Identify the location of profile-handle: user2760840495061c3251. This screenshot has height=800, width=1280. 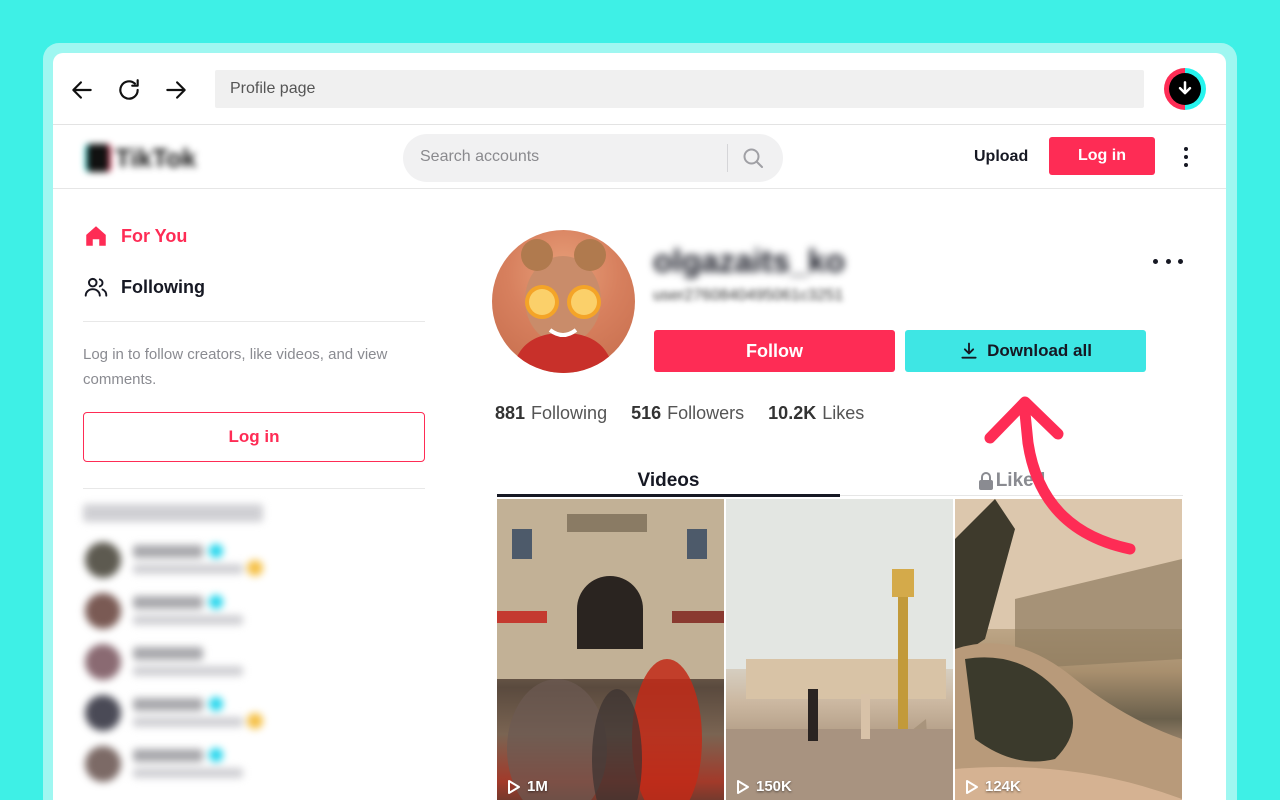
(748, 295).